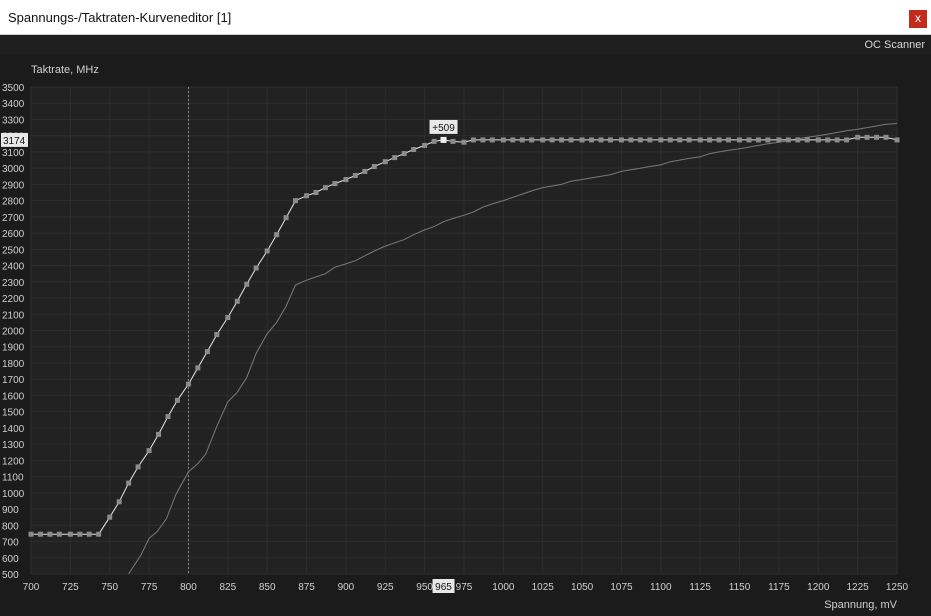 The width and height of the screenshot is (931, 616). What do you see at coordinates (918, 19) in the screenshot?
I see `close-button: x` at bounding box center [918, 19].